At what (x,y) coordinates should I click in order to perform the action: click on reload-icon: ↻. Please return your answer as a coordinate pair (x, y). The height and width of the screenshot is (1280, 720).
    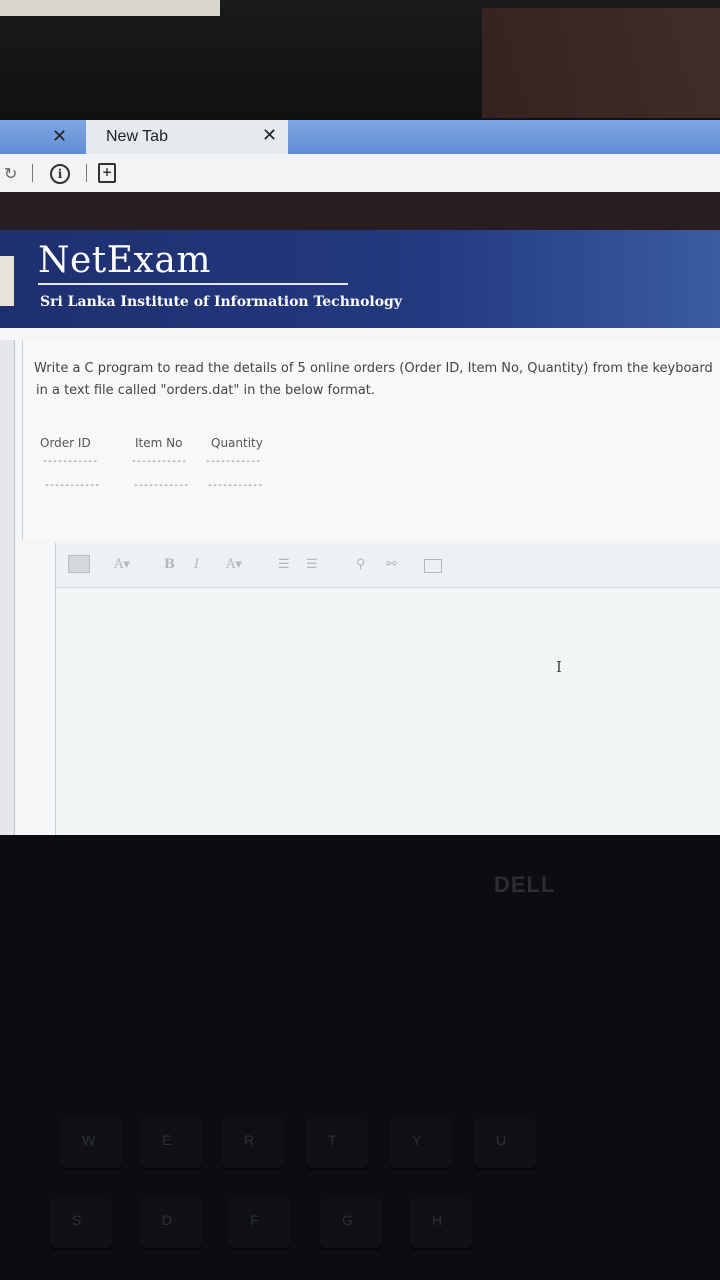
    Looking at the image, I should click on (10, 173).